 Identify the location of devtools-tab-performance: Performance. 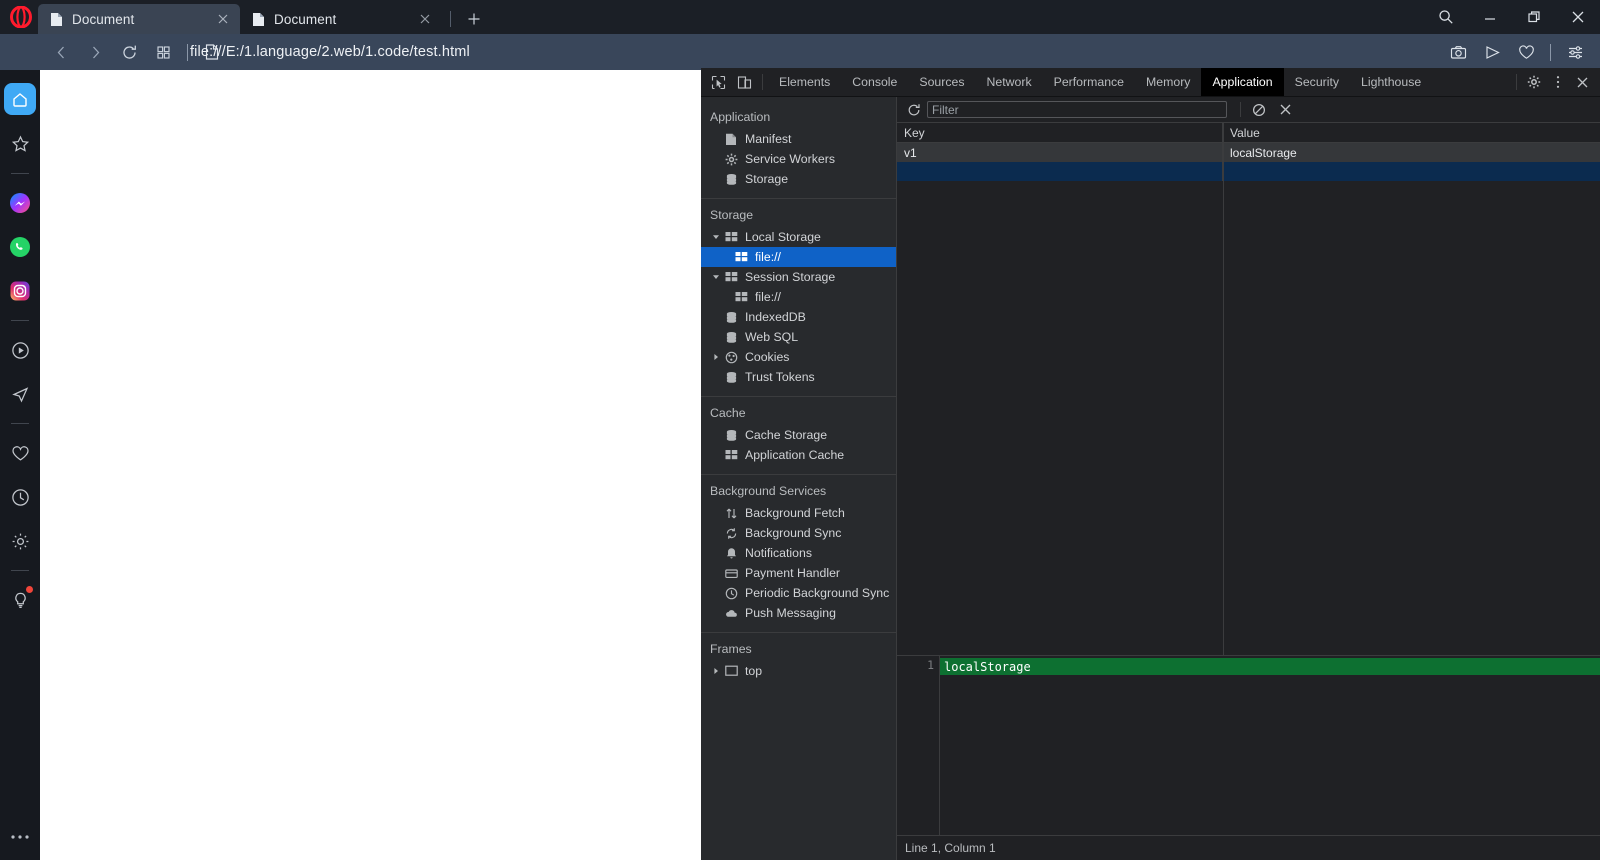
(1089, 82).